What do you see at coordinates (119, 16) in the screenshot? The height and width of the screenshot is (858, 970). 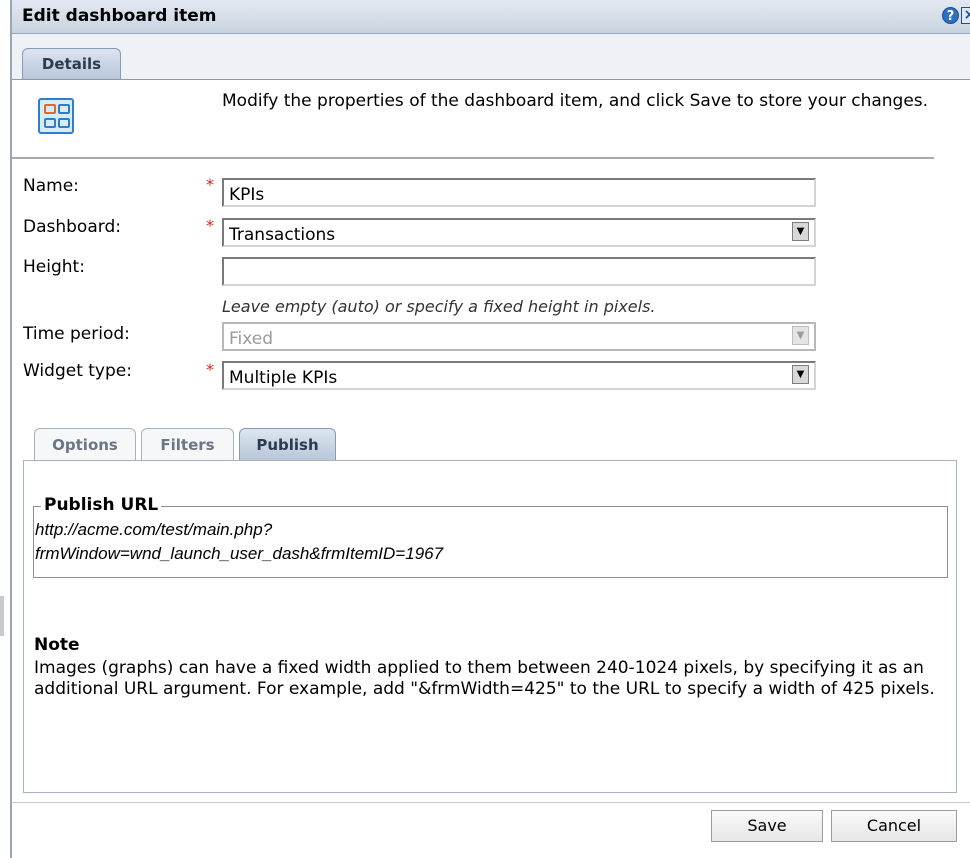 I see `dialog-title: Edit dashboard item` at bounding box center [119, 16].